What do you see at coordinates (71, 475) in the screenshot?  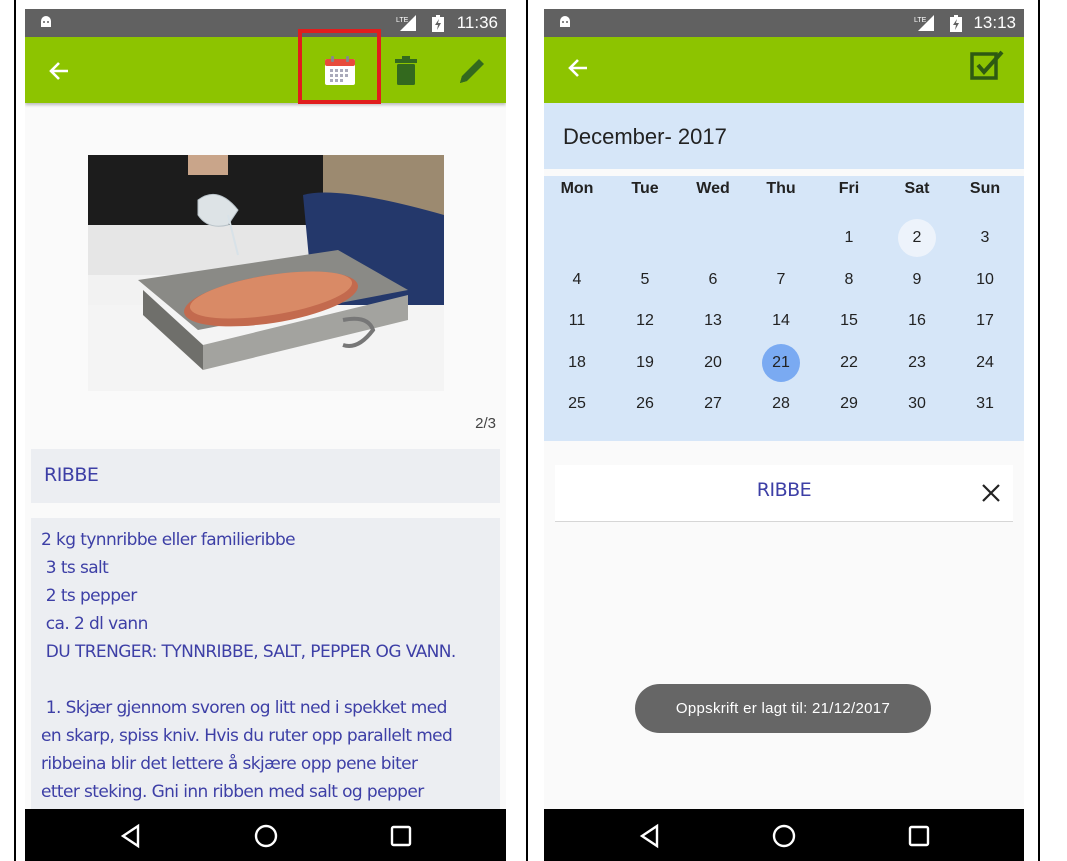 I see `recipe-title: RIBBE` at bounding box center [71, 475].